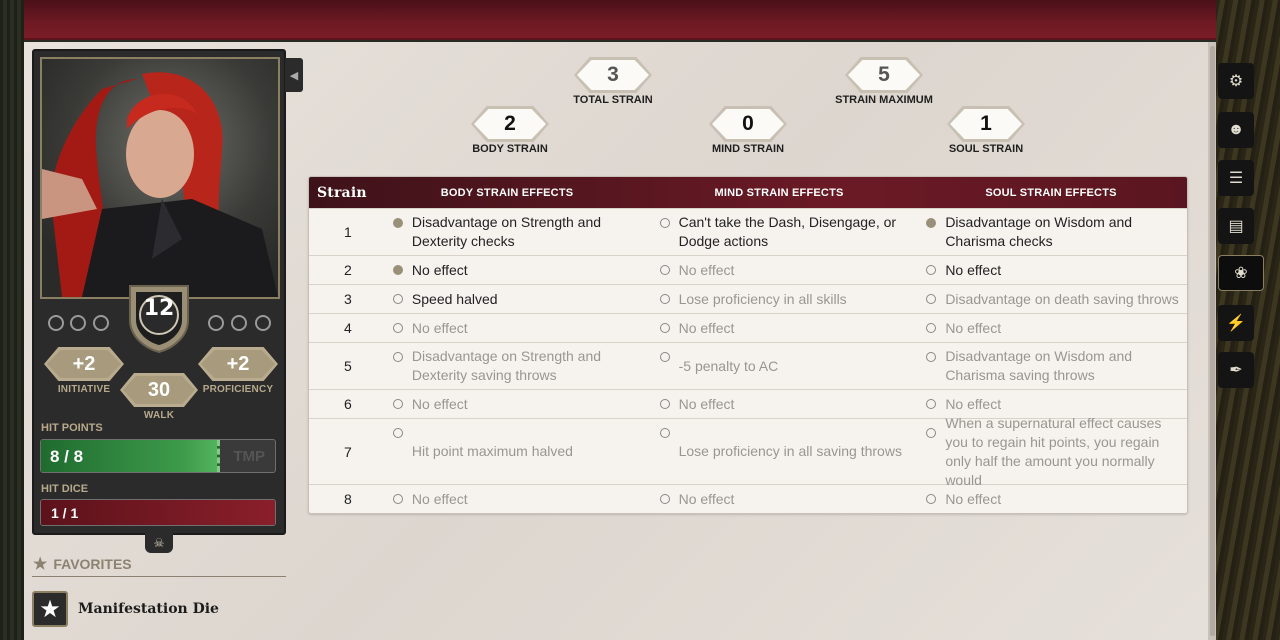 This screenshot has width=1280, height=640. What do you see at coordinates (159, 390) in the screenshot?
I see `walk-speed-badge: 30` at bounding box center [159, 390].